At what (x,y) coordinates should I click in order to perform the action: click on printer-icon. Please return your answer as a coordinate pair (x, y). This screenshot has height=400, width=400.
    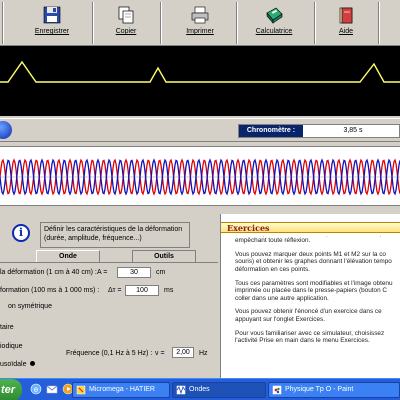
    Looking at the image, I should click on (200, 15).